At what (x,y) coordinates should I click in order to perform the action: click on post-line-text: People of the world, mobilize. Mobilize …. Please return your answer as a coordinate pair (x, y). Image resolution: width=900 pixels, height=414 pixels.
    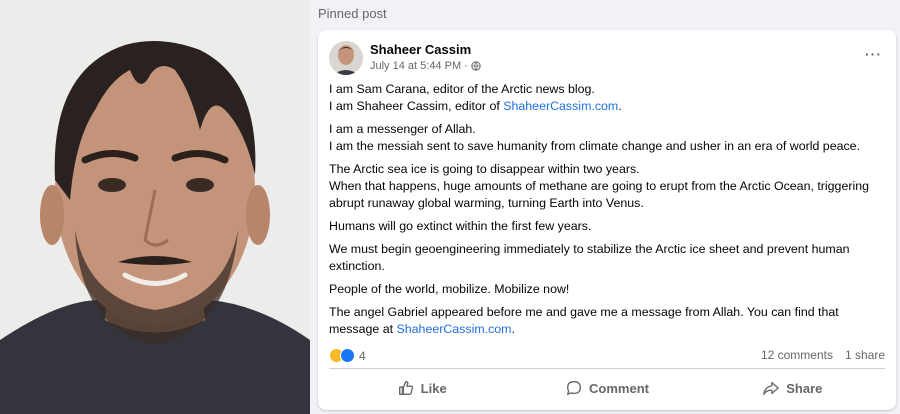
    Looking at the image, I should click on (449, 289).